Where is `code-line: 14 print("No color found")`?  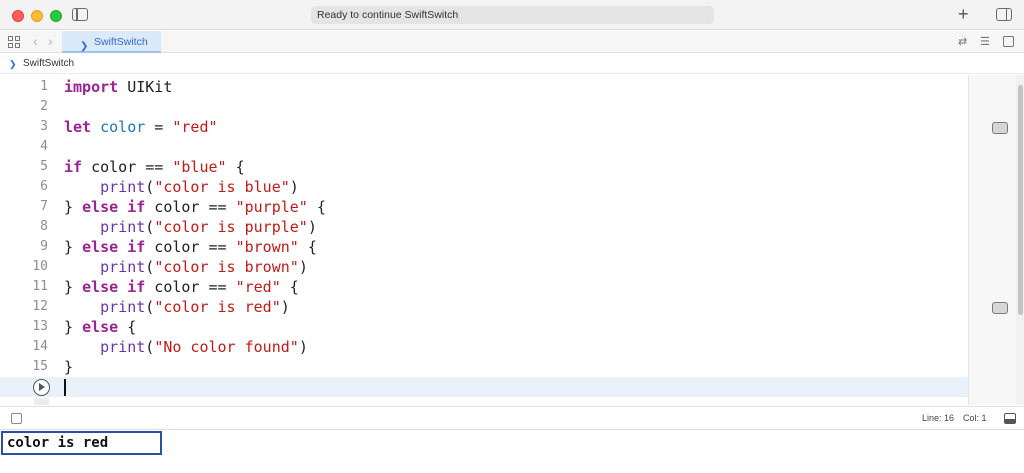 code-line: 14 print("No color found") is located at coordinates (484, 347).